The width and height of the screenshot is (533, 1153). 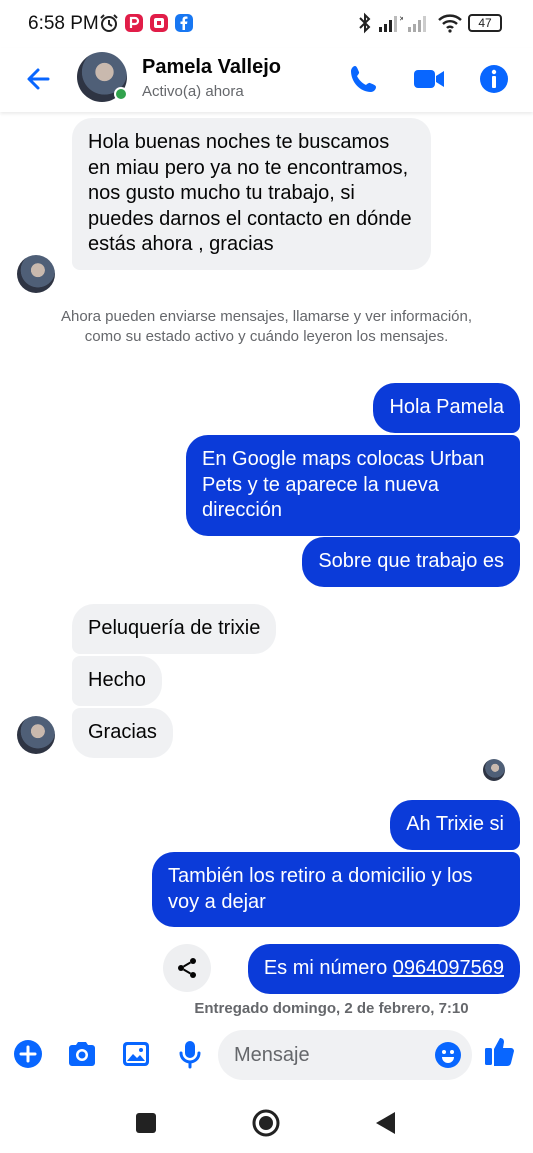 I want to click on plus-icon, so click(x=28, y=1054).